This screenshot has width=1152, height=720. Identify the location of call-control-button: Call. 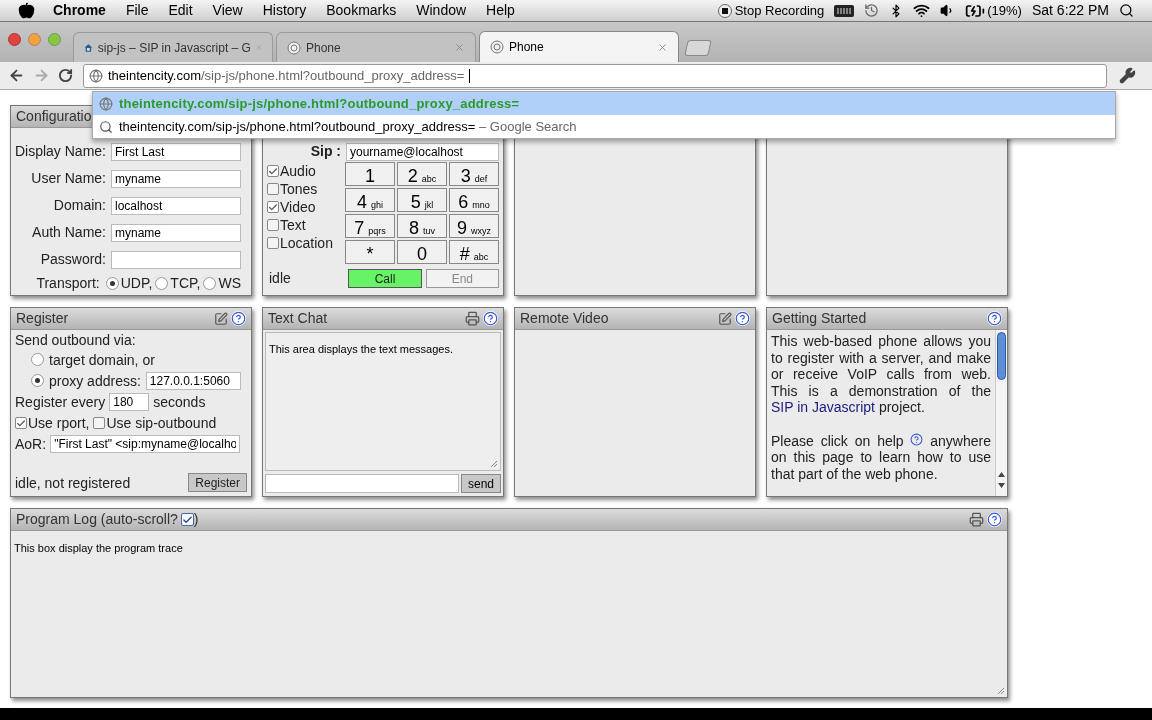
(385, 278).